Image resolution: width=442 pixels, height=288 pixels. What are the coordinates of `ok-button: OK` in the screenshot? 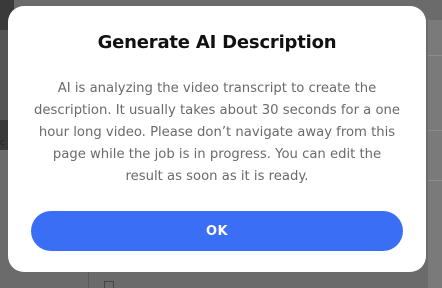 It's located at (217, 231).